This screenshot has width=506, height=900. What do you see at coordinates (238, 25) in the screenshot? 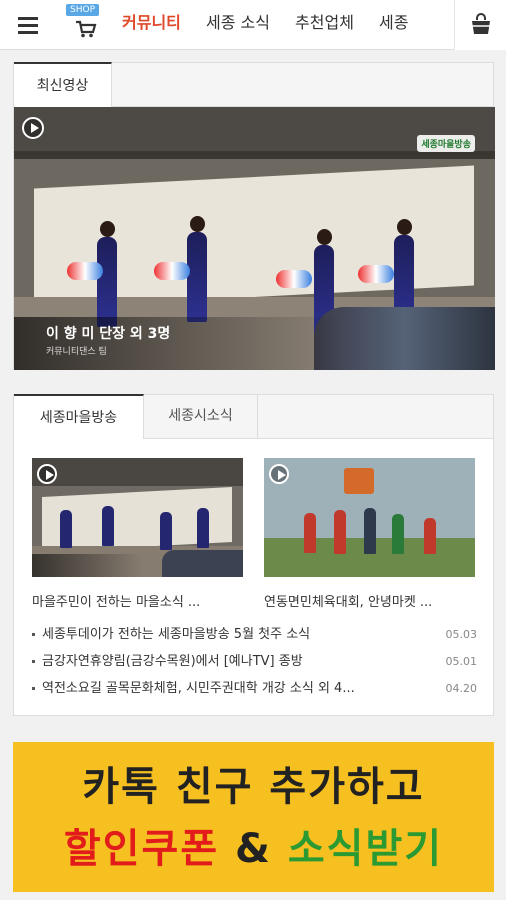
I see `nav-sejong-news: 세종 소식` at bounding box center [238, 25].